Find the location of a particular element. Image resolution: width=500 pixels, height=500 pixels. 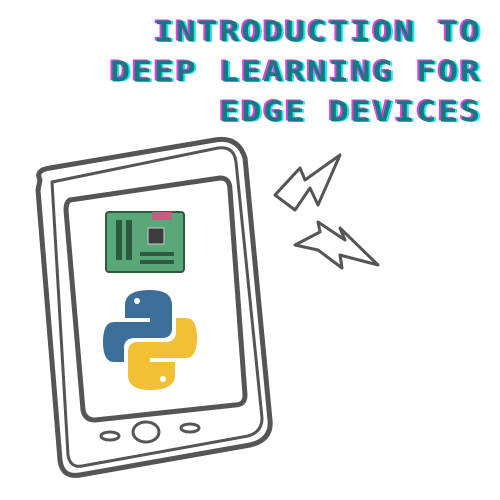

motherboard-icon is located at coordinates (145, 242).